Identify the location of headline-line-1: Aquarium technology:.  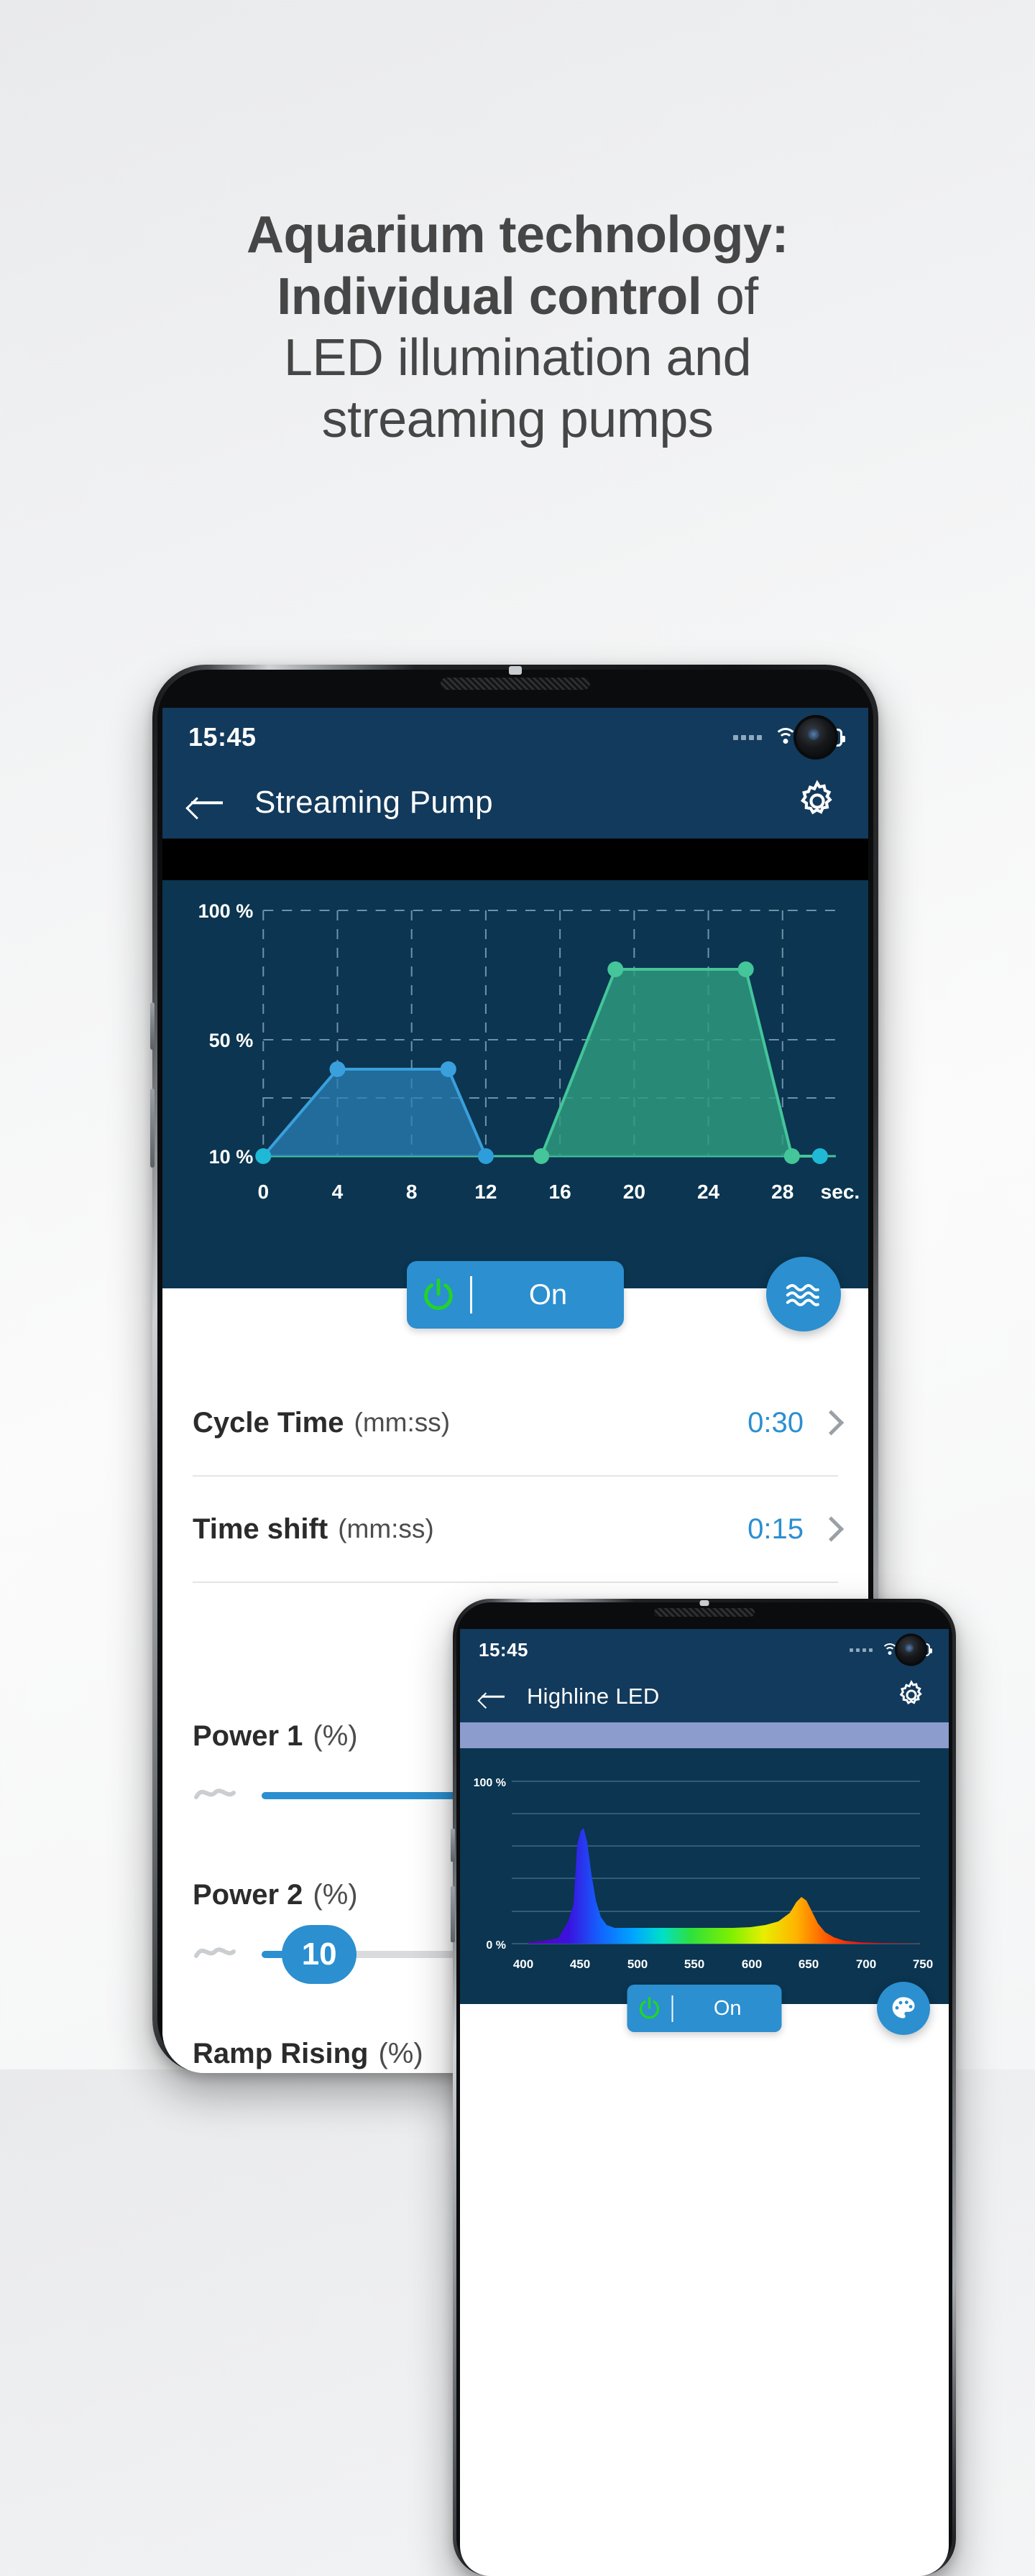
(517, 235).